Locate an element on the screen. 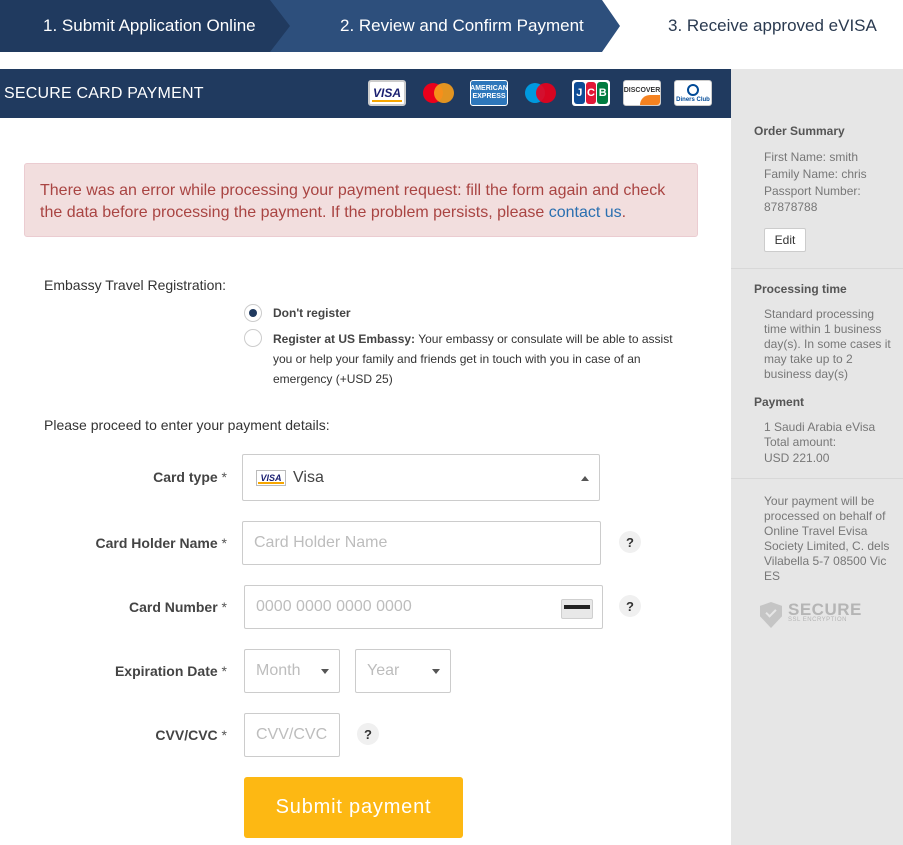  step-2: 2. Review and Confirm Payment is located at coordinates (444, 26).